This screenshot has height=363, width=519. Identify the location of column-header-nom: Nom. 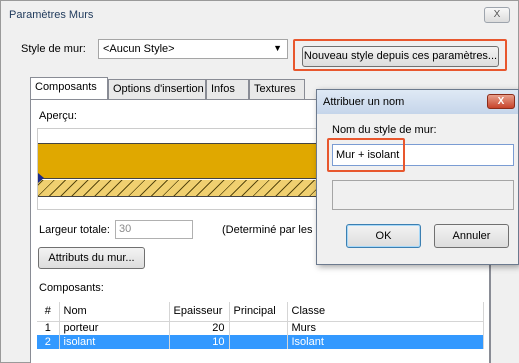
(114, 312).